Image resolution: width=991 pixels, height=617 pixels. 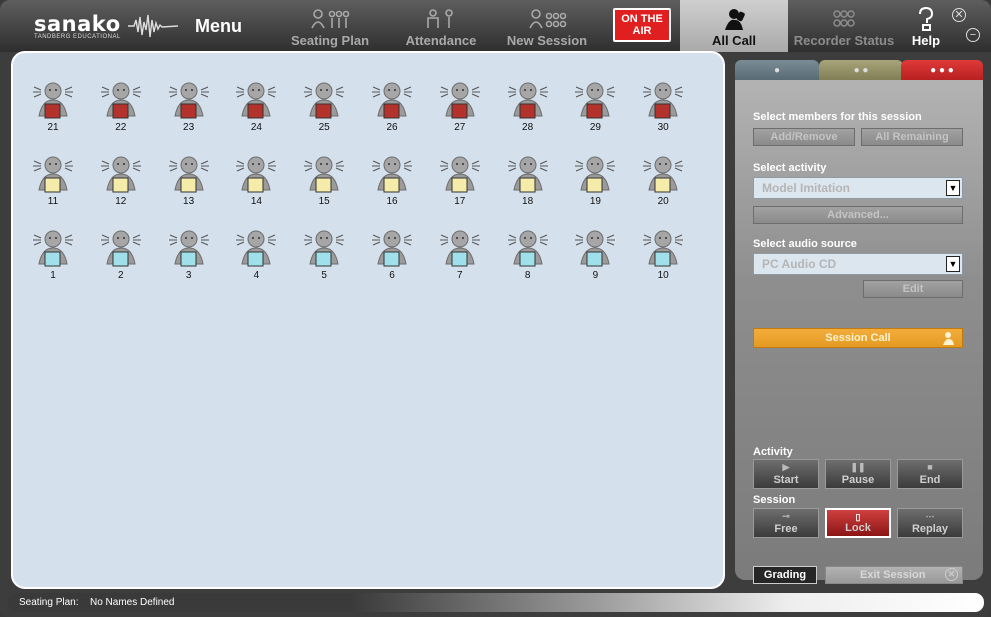 What do you see at coordinates (121, 257) in the screenshot?
I see `student-seat: 2` at bounding box center [121, 257].